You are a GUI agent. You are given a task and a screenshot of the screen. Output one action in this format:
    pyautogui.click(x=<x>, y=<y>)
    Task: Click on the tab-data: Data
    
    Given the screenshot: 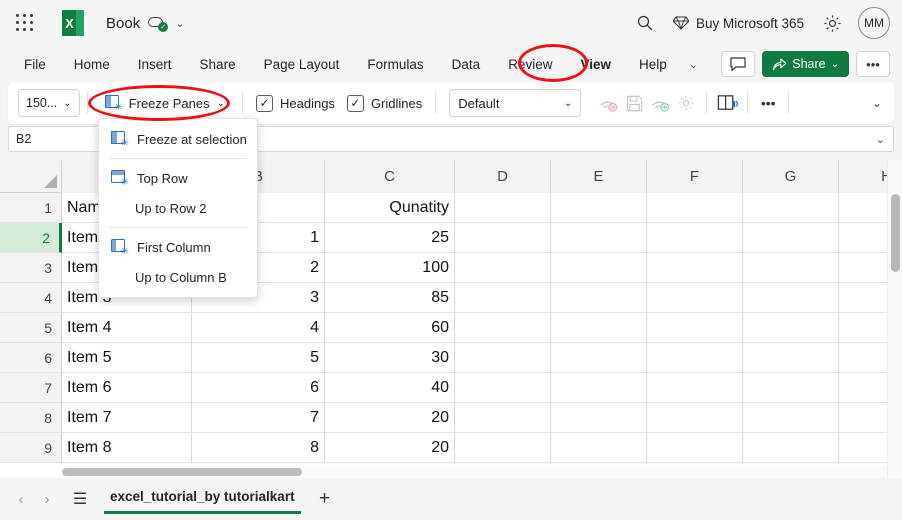 What is the action you would take?
    pyautogui.click(x=466, y=64)
    